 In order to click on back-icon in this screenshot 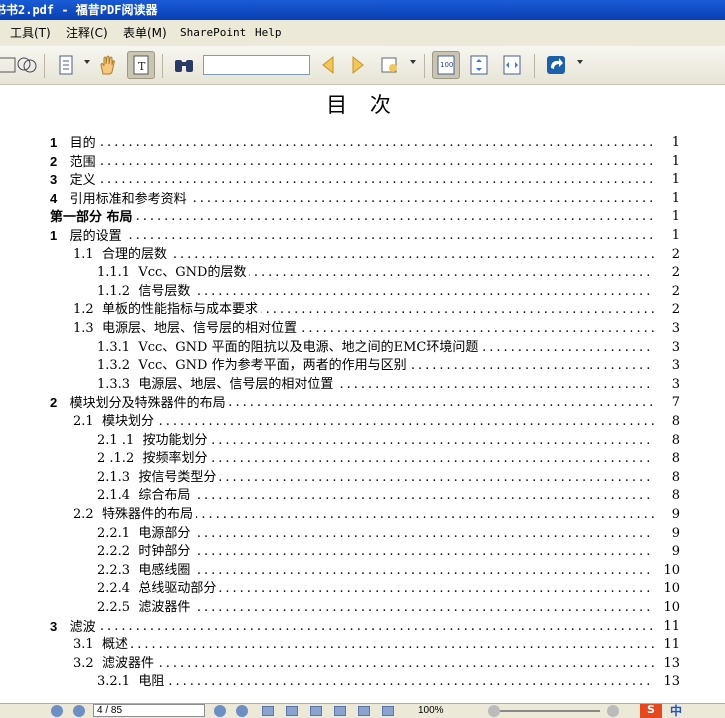, I will do `click(268, 711)`.